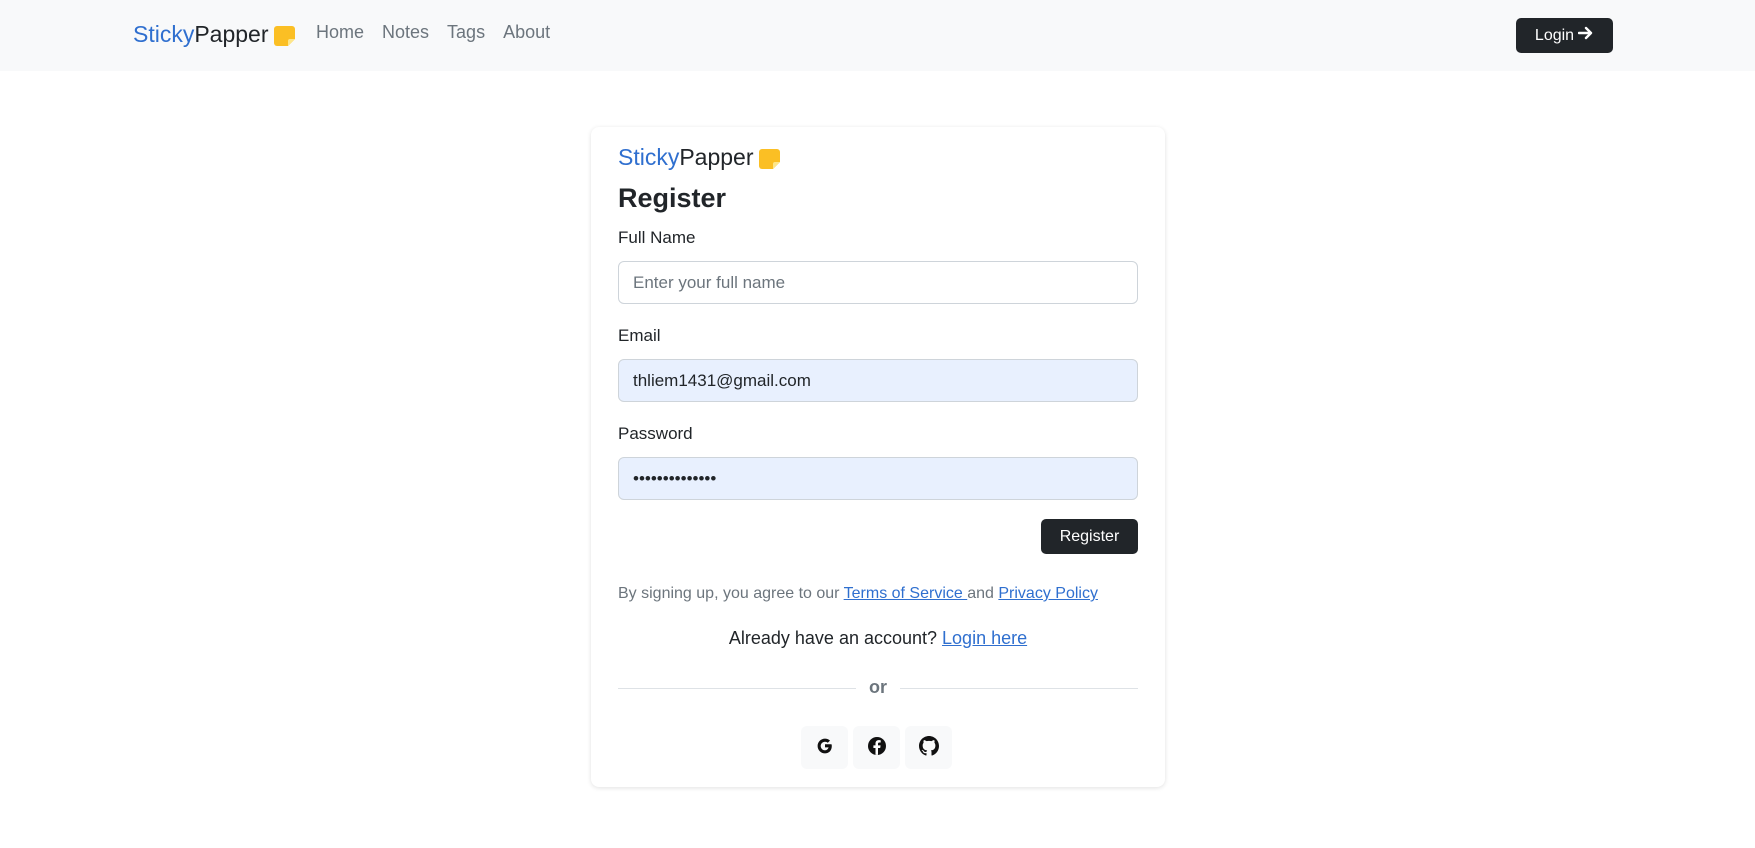  Describe the element at coordinates (649, 157) in the screenshot. I see `card-brand-part-sticky: Sticky` at that location.